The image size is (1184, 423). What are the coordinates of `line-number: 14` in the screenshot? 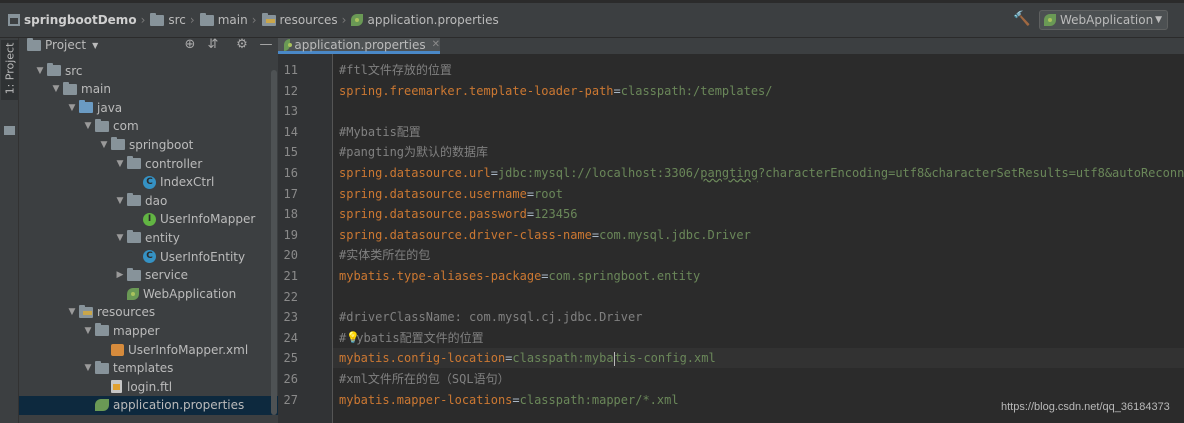 It's located at (290, 131).